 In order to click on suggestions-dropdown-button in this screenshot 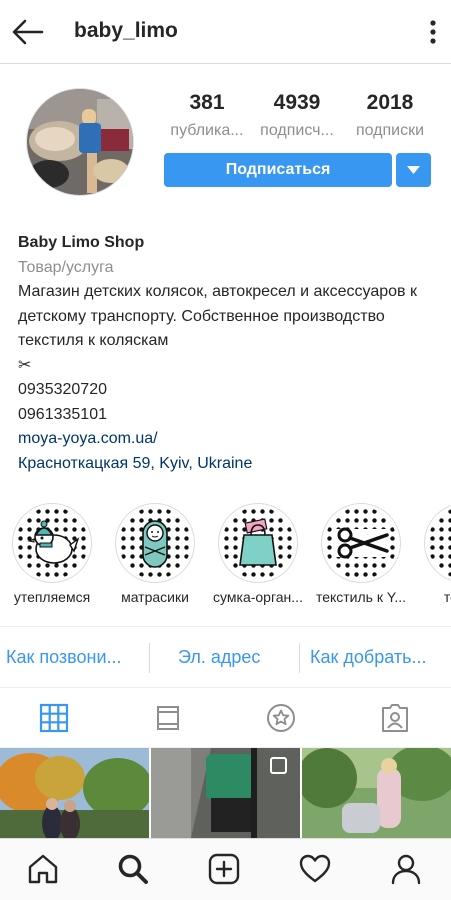, I will do `click(413, 170)`.